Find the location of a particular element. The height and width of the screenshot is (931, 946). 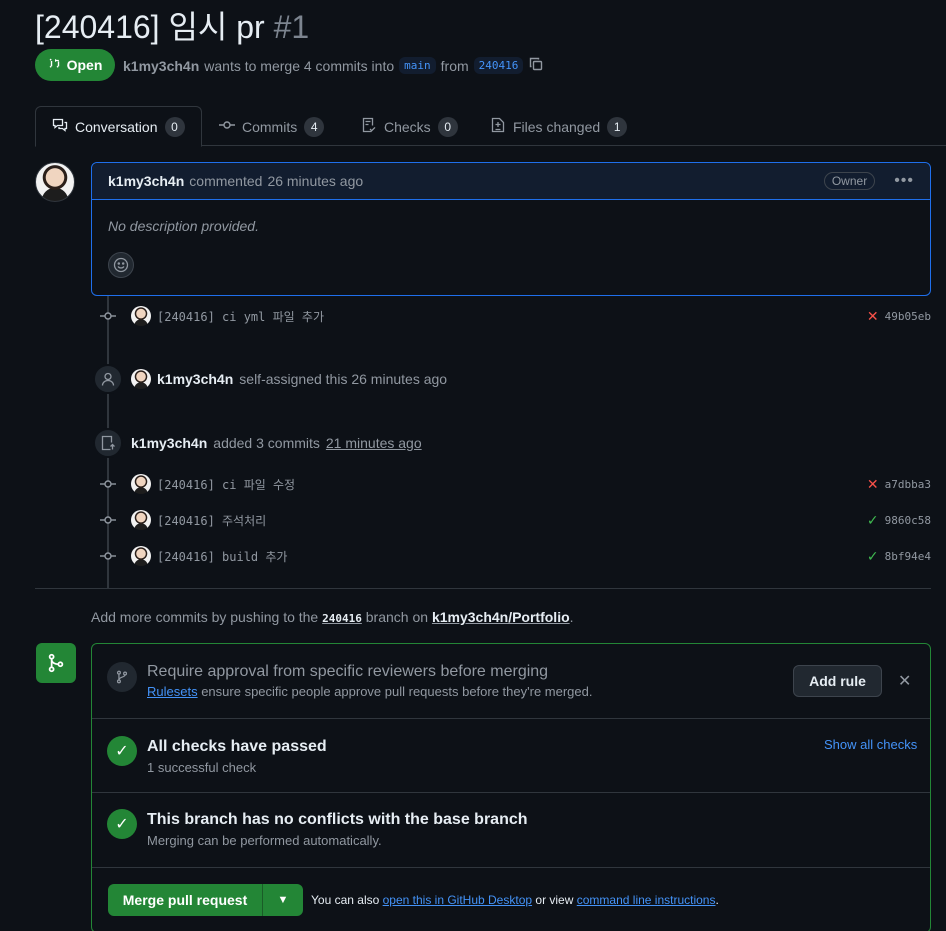

pr-author-link: k1my3ch4n is located at coordinates (161, 66).